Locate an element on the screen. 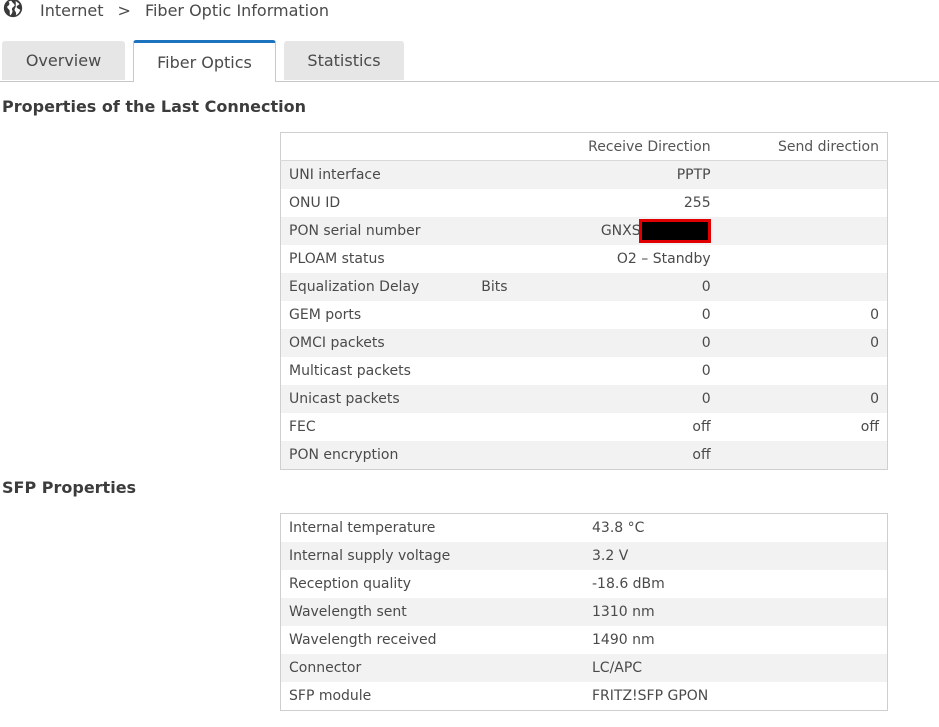  row-unit: Bits is located at coordinates (525, 287).